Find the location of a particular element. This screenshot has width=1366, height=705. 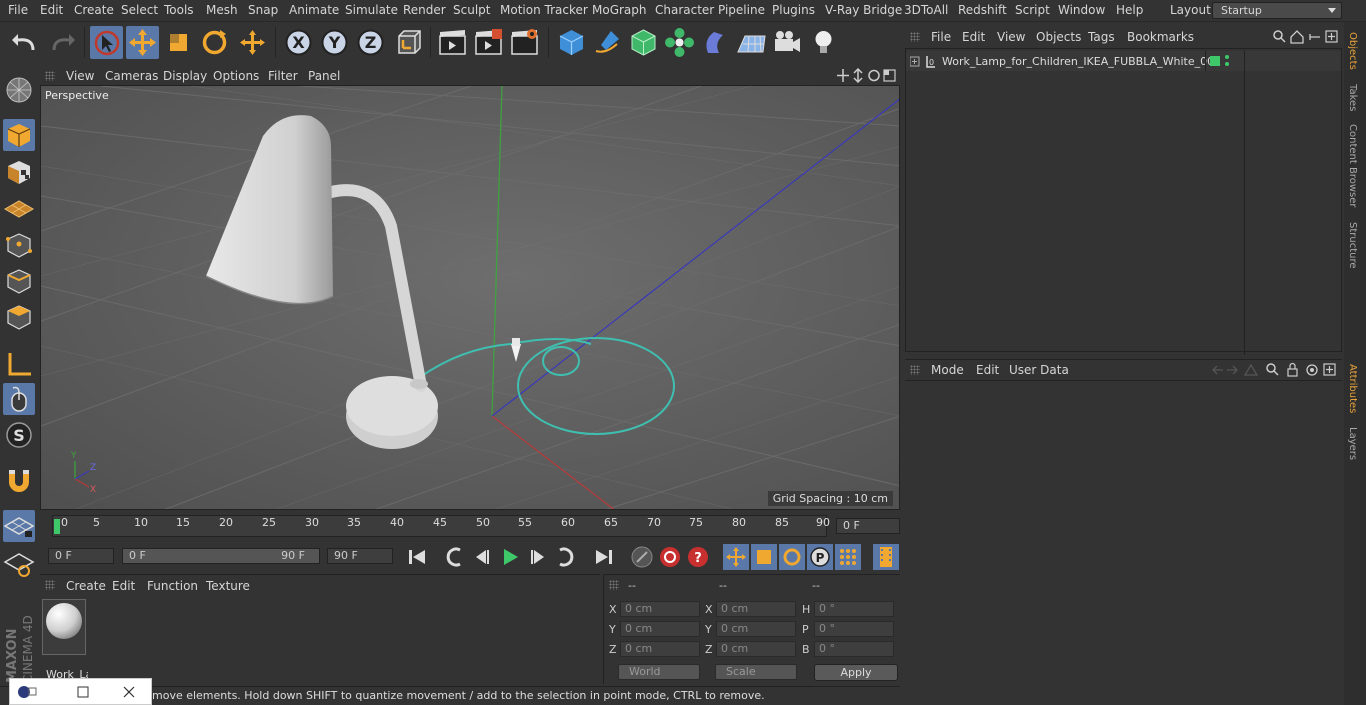

material-menu-texture: Texture is located at coordinates (228, 586).